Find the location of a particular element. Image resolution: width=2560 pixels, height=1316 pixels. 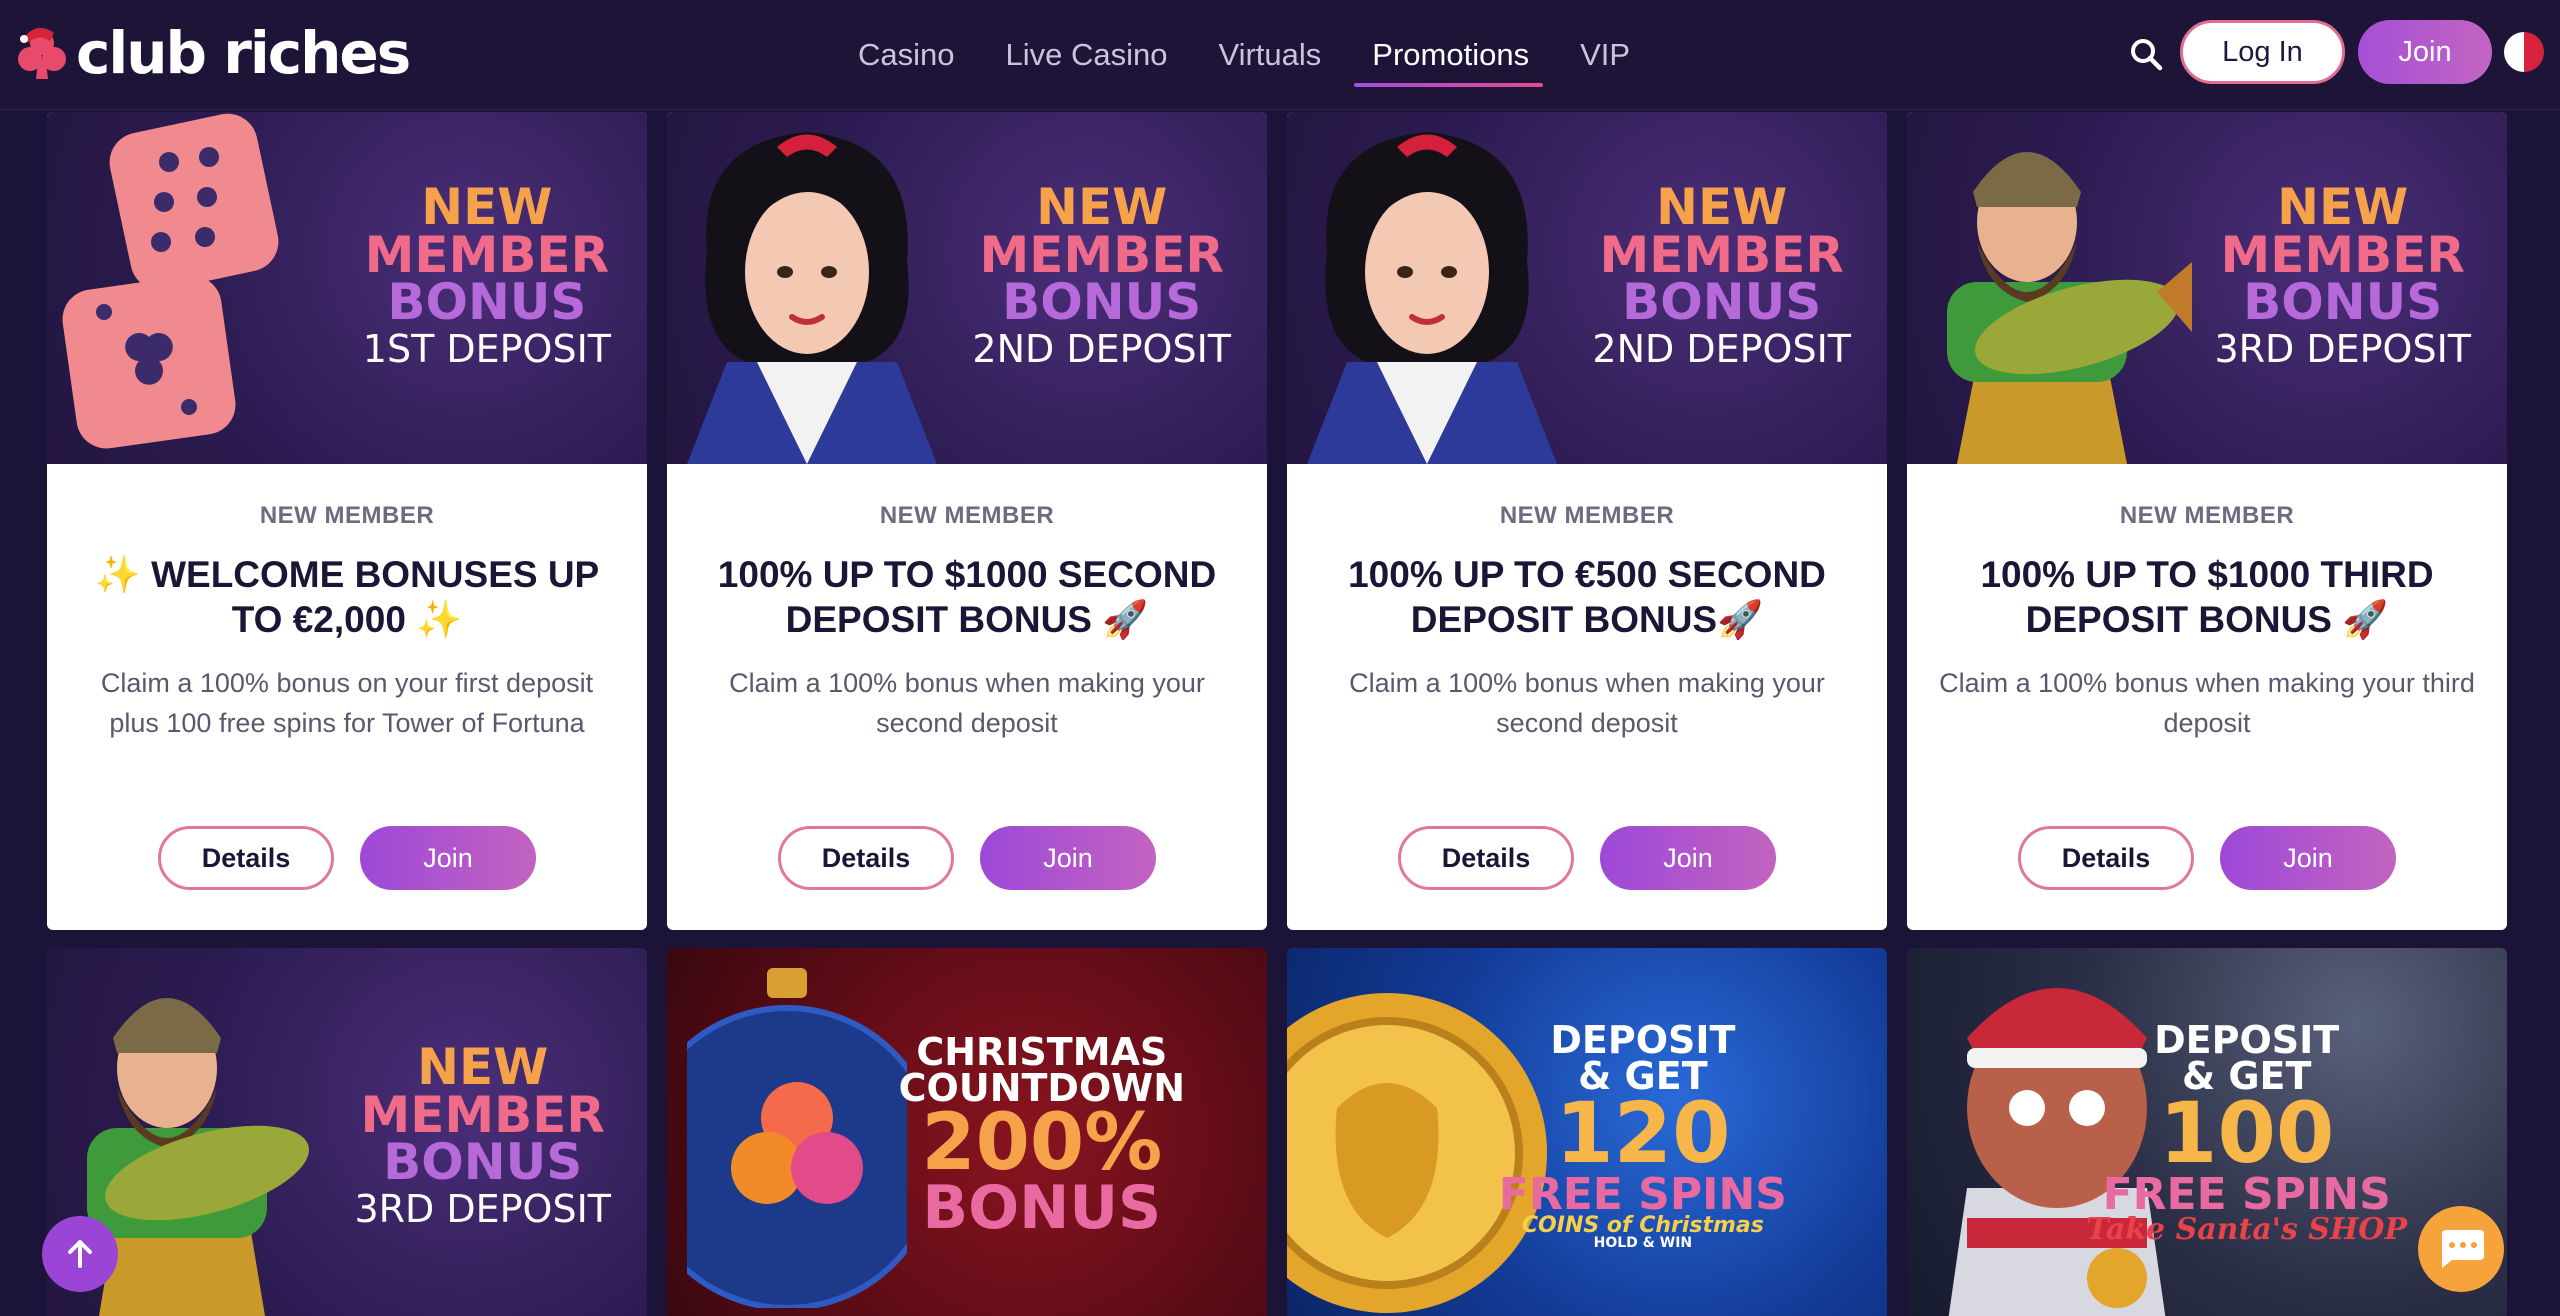

promo-banner: NEW MEMBER BONUS 1ST DEPOSIT is located at coordinates (347, 288).